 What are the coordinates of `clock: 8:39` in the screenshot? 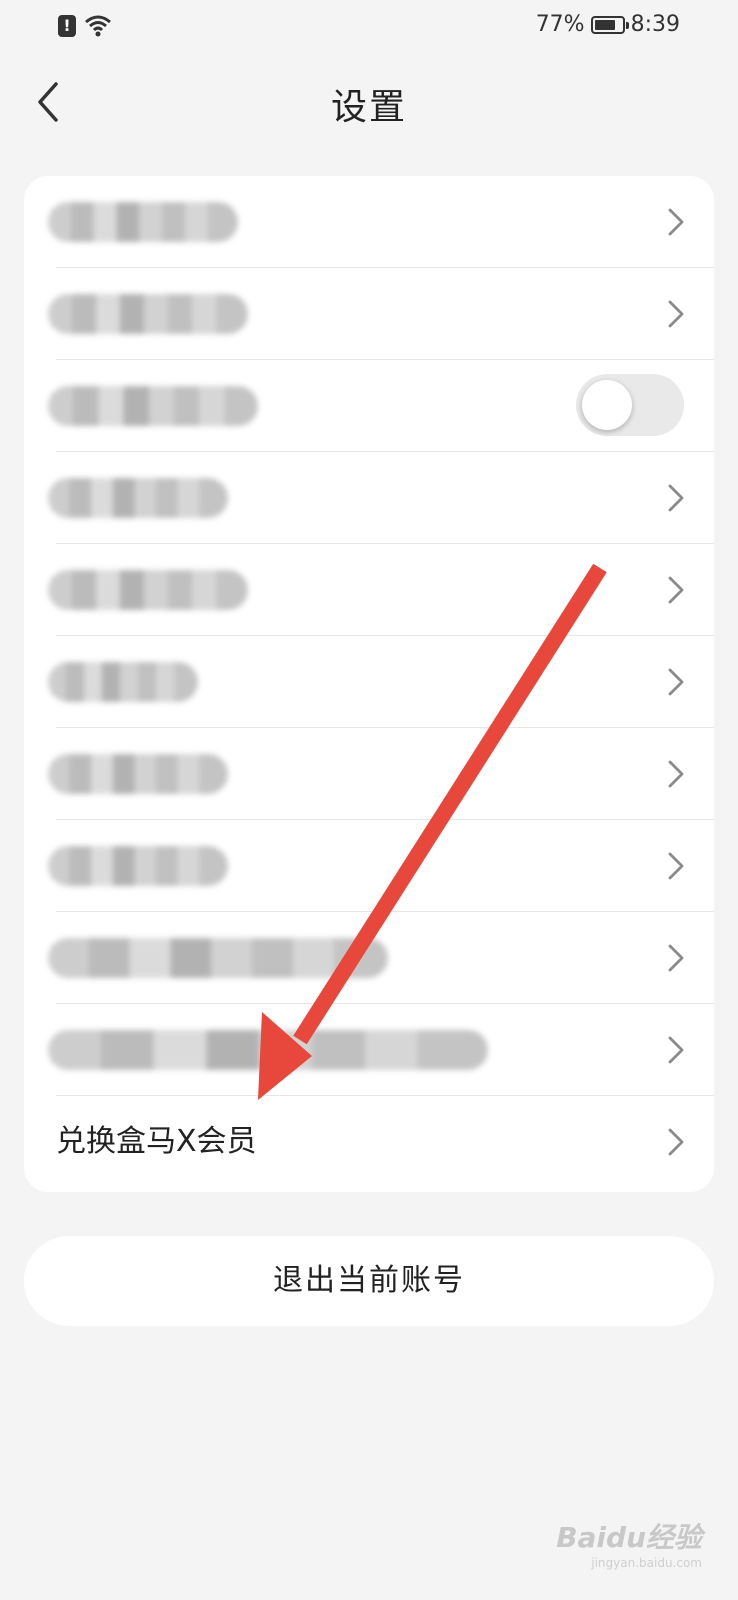 It's located at (655, 24).